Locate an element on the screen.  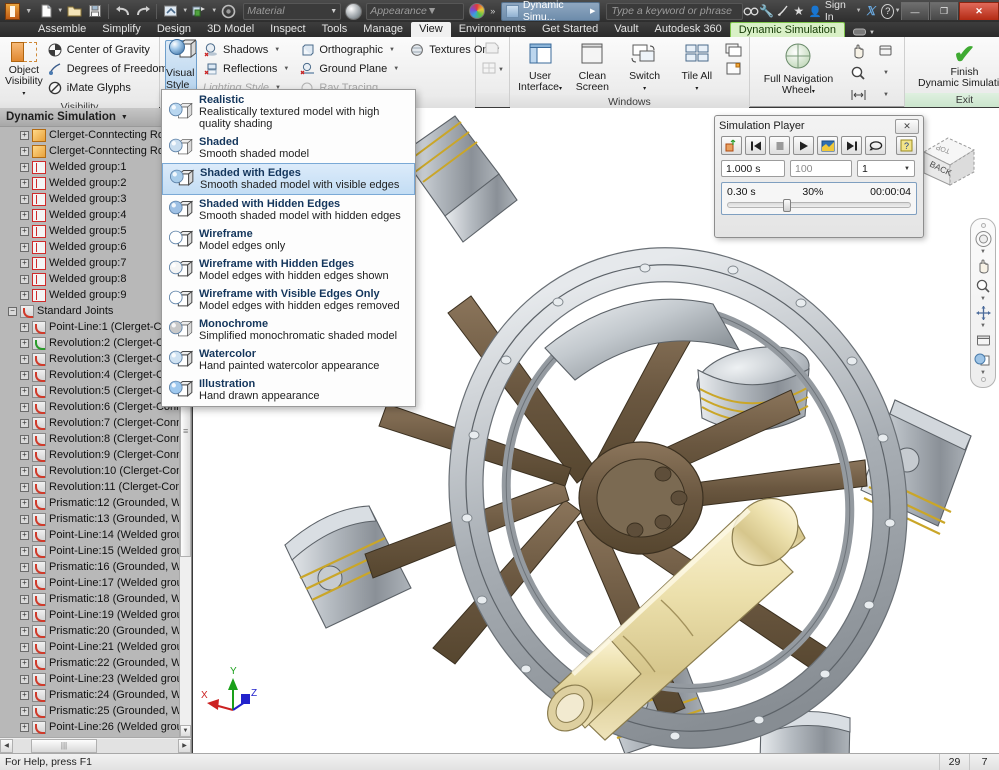
user-interface-button: User Interface▾ is located at coordinates (540, 67).